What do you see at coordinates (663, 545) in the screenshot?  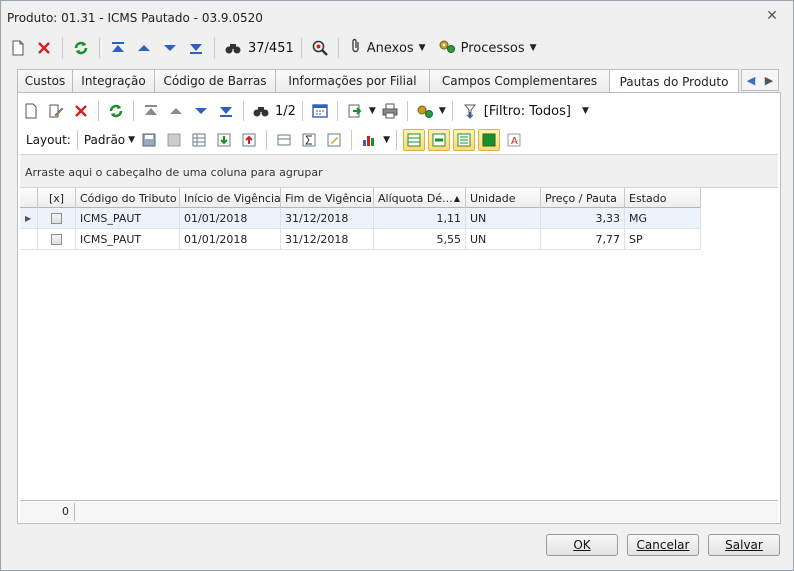 I see `cancel-button: Cancelar` at bounding box center [663, 545].